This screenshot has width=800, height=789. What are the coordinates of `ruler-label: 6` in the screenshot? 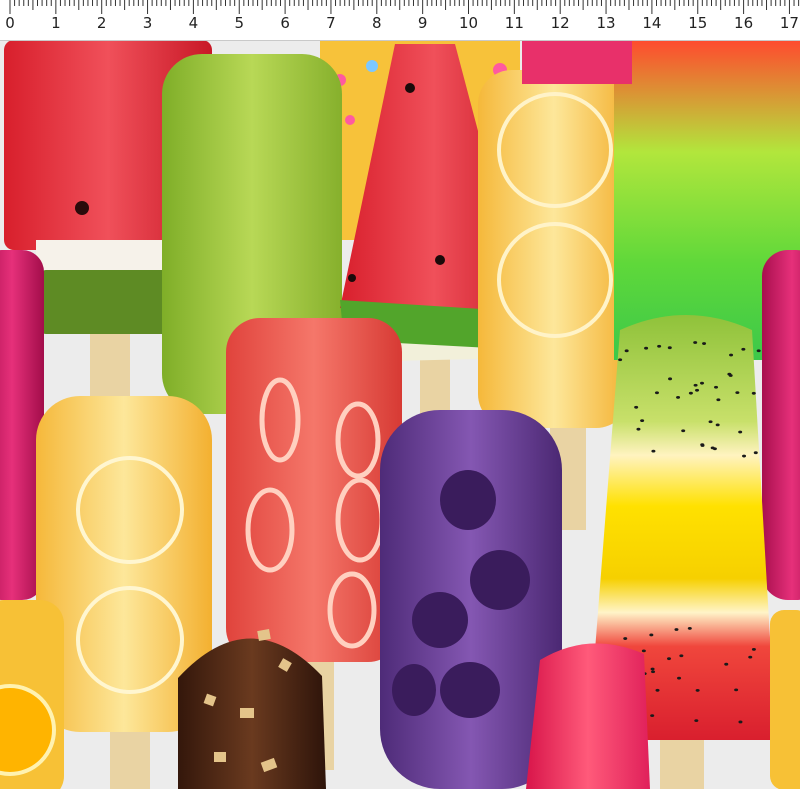 It's located at (285, 23).